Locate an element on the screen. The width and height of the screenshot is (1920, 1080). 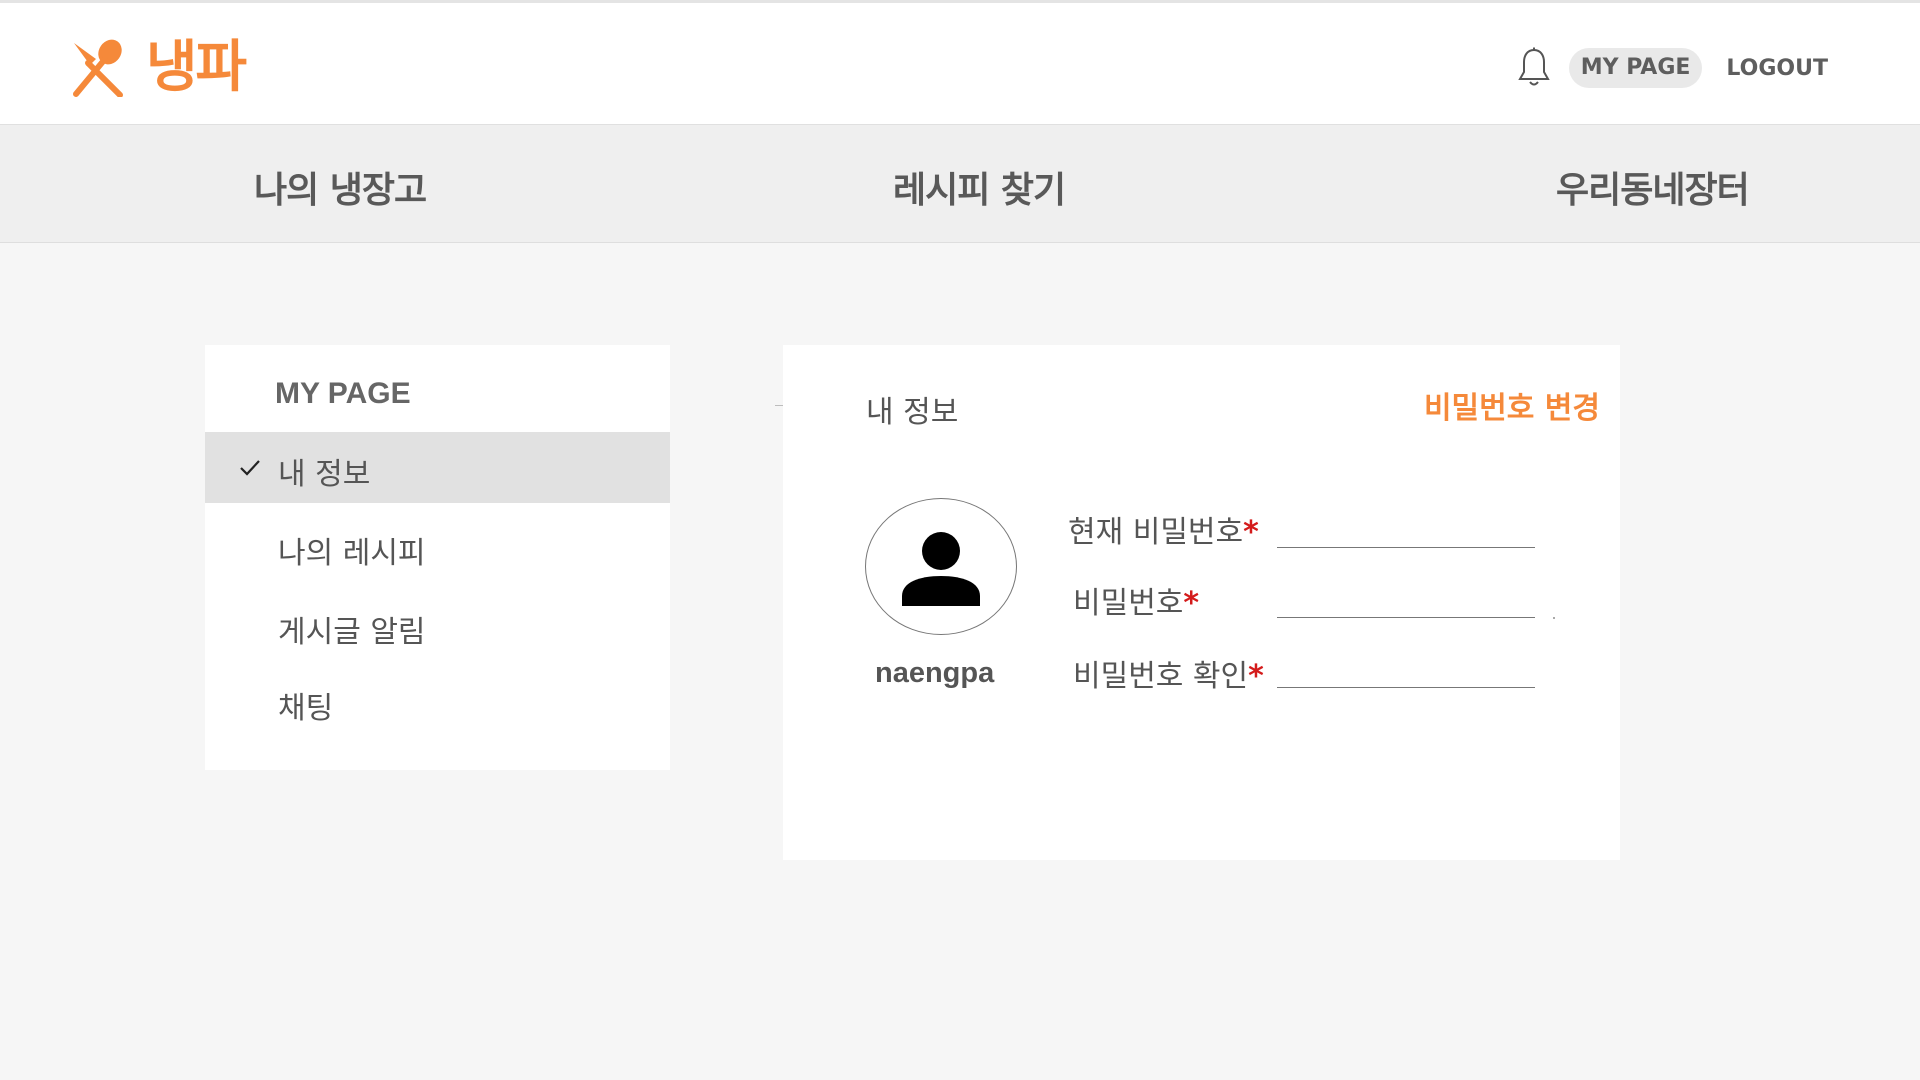
confirm-password-label: 비밀번호 확인* is located at coordinates (1168, 673).